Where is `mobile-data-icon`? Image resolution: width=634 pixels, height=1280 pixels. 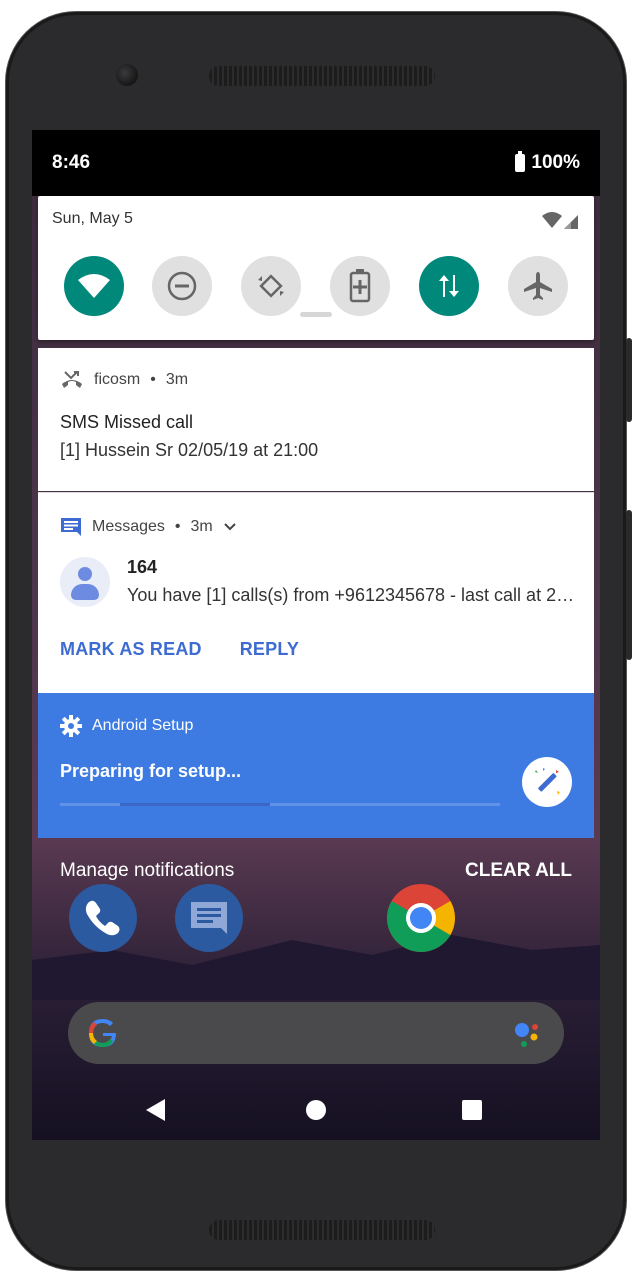 mobile-data-icon is located at coordinates (449, 286).